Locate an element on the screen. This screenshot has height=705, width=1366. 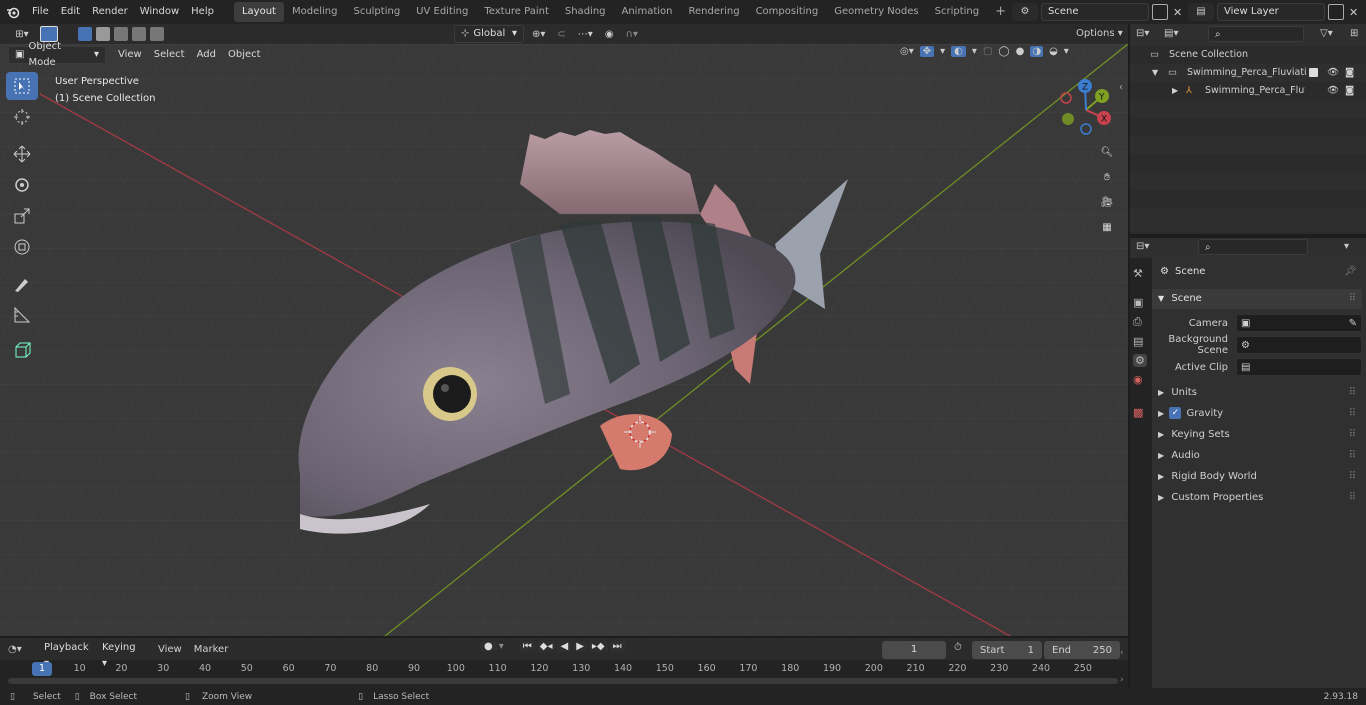
new-collection-icon: ⊞ is located at coordinates (1354, 33).